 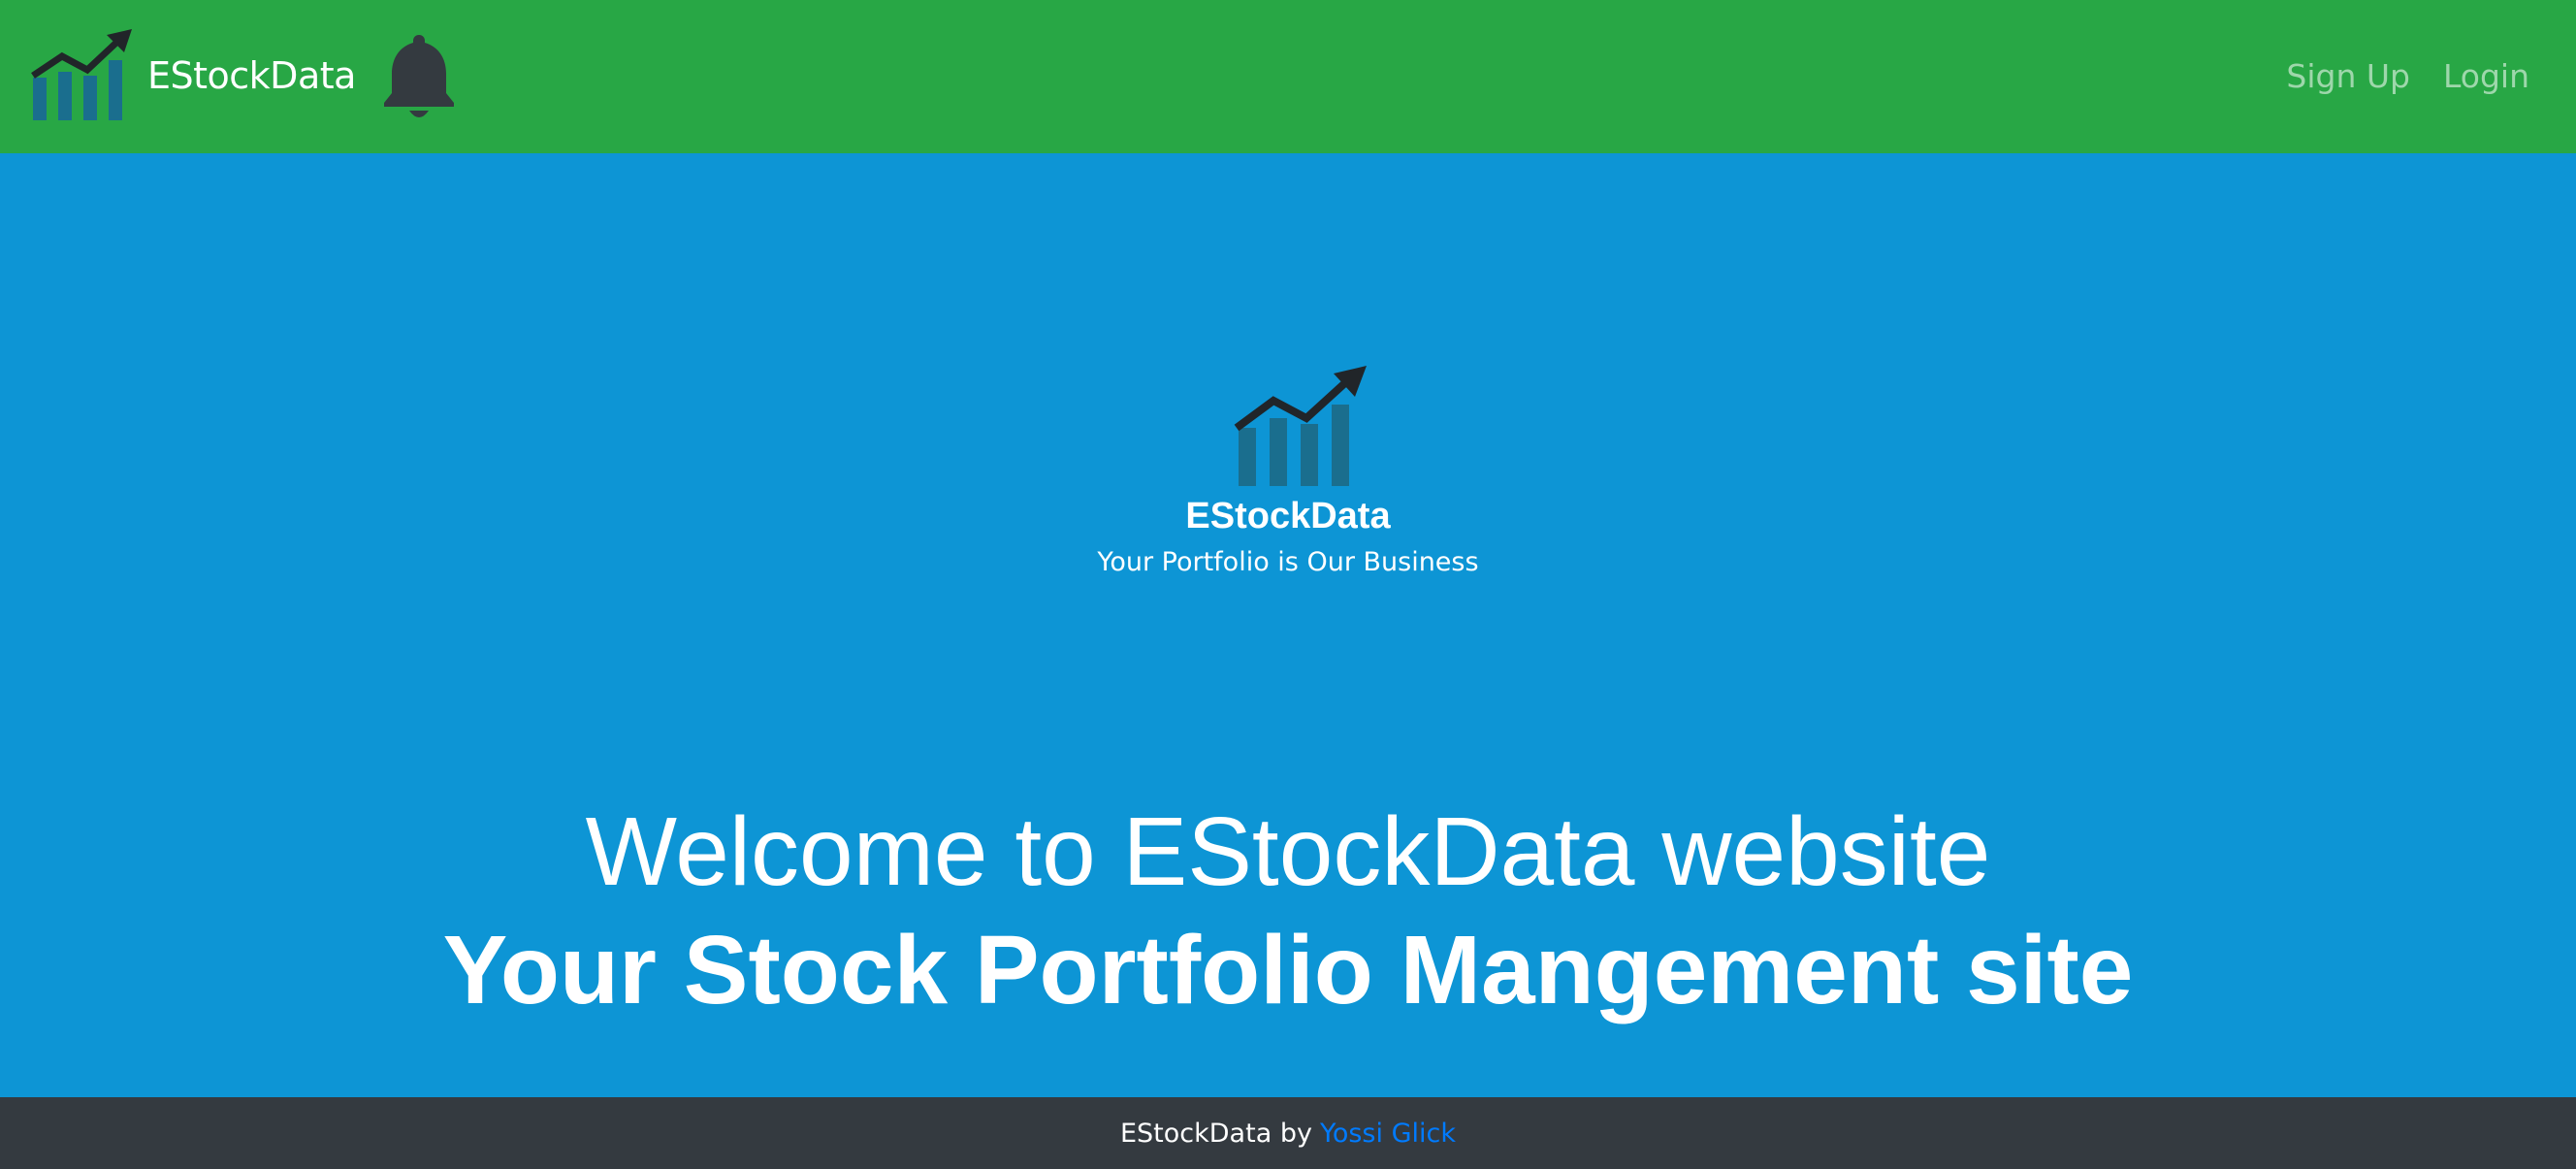 What do you see at coordinates (1388, 1134) in the screenshot?
I see `author-link: Yossi Glick` at bounding box center [1388, 1134].